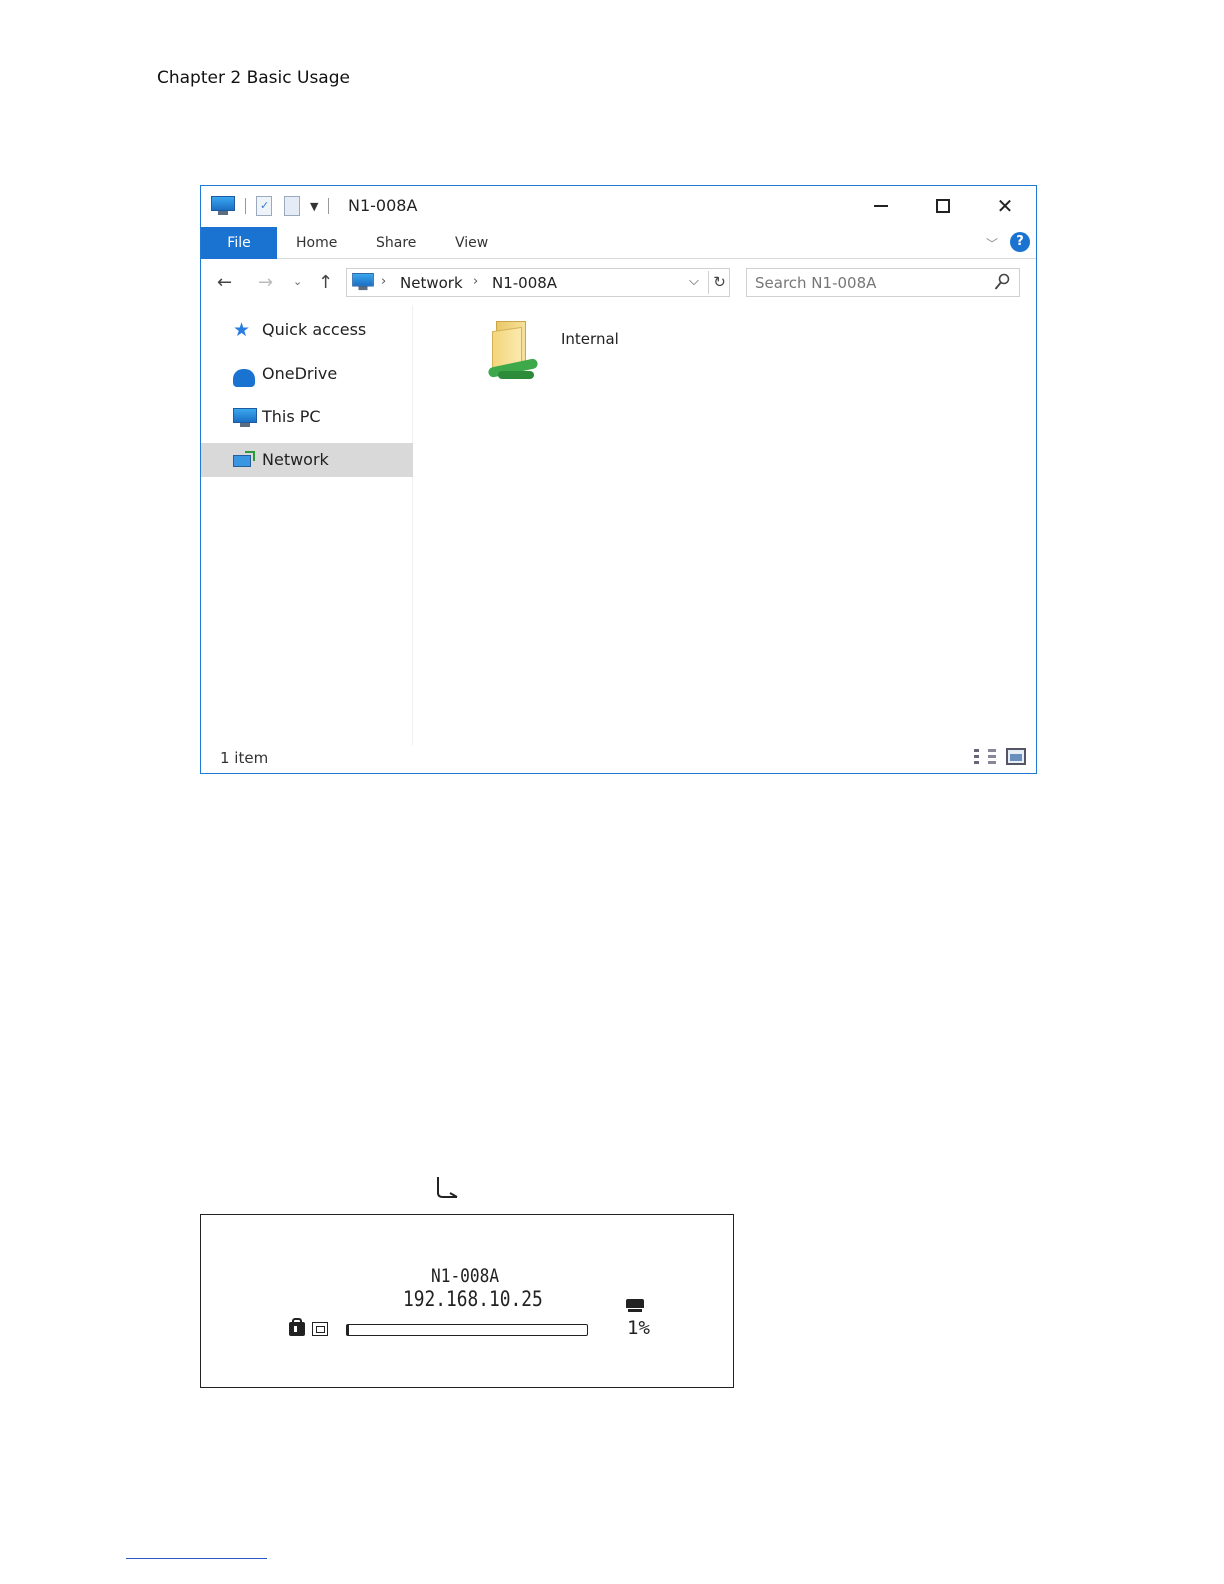 The image size is (1224, 1584). I want to click on tab-home: Home, so click(316, 243).